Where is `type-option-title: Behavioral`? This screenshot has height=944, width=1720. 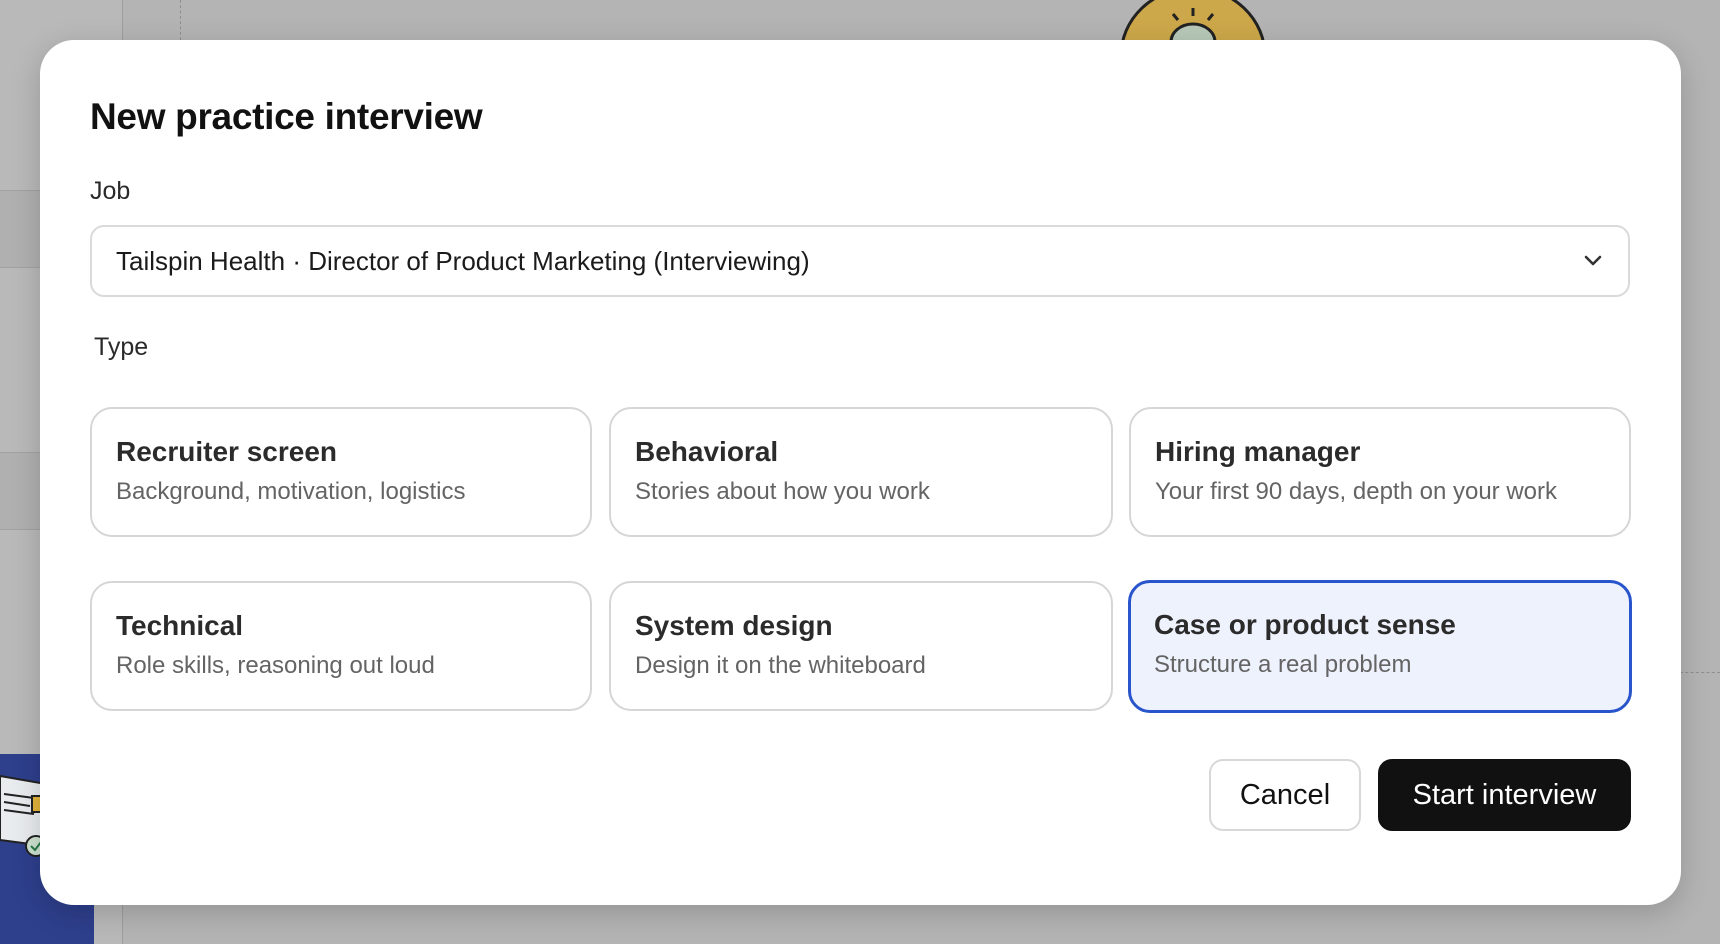
type-option-title: Behavioral is located at coordinates (707, 451).